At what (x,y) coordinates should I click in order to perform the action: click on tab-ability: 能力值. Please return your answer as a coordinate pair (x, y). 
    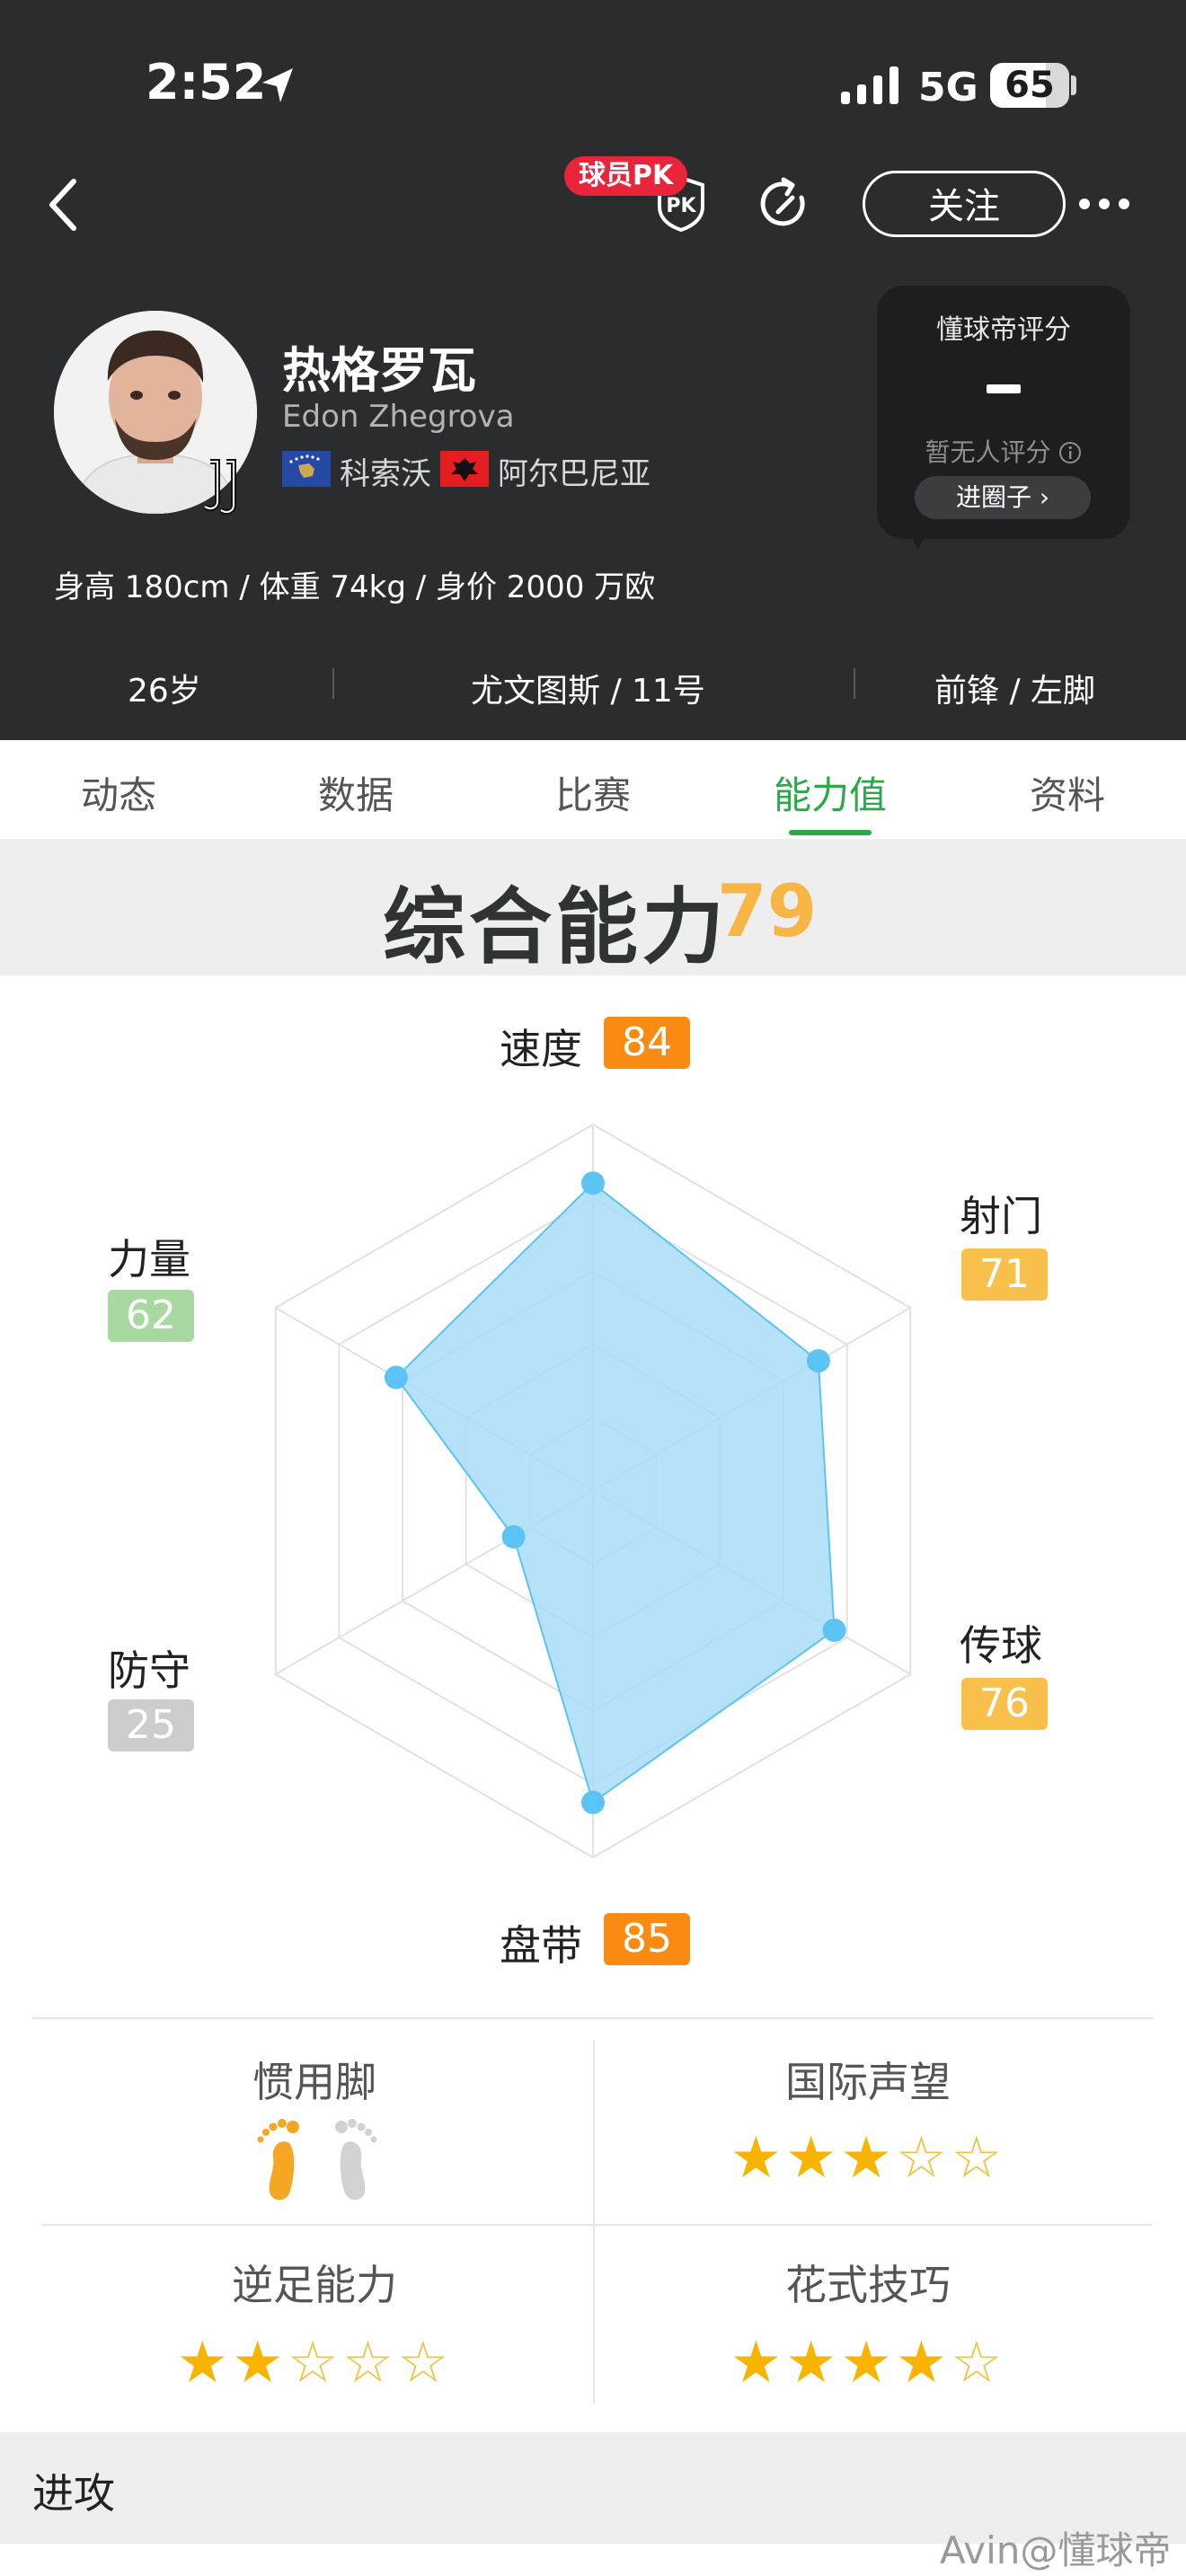
    Looking at the image, I should click on (830, 792).